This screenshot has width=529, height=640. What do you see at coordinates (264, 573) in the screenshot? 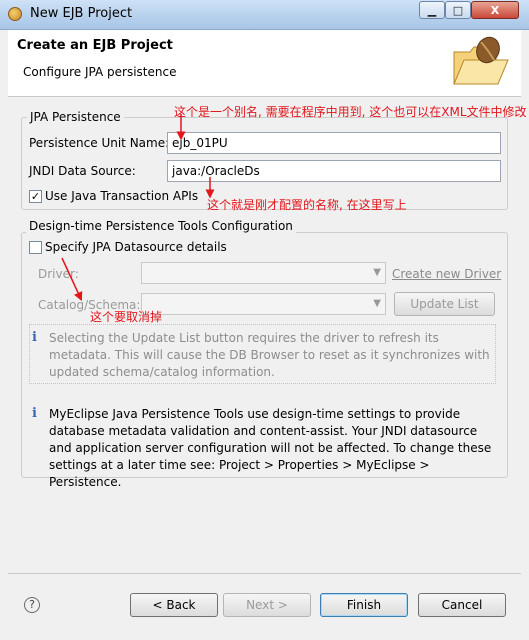
I see `footer-divider` at bounding box center [264, 573].